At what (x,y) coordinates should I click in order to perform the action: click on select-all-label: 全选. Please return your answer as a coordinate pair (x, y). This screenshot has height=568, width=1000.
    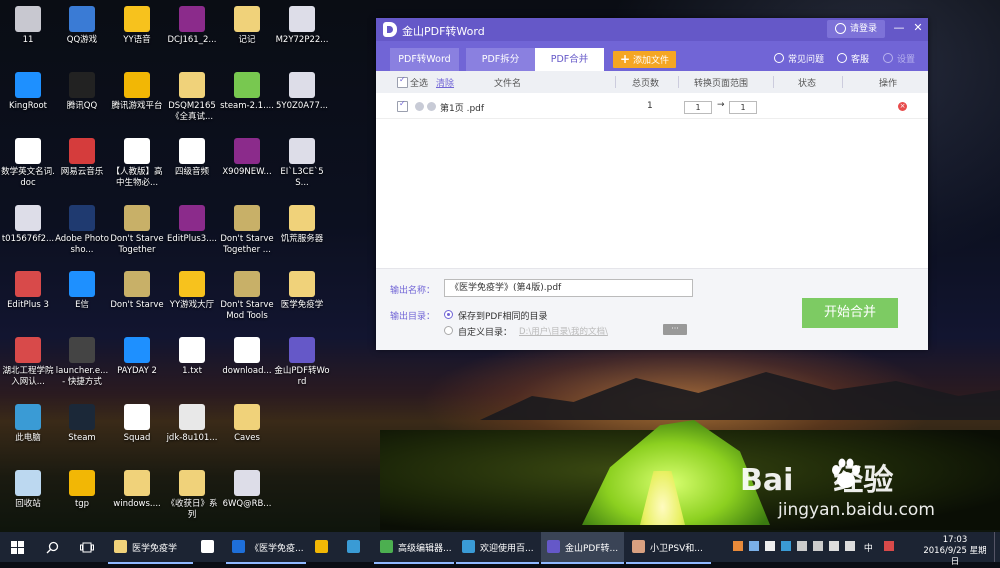
    Looking at the image, I should click on (419, 82).